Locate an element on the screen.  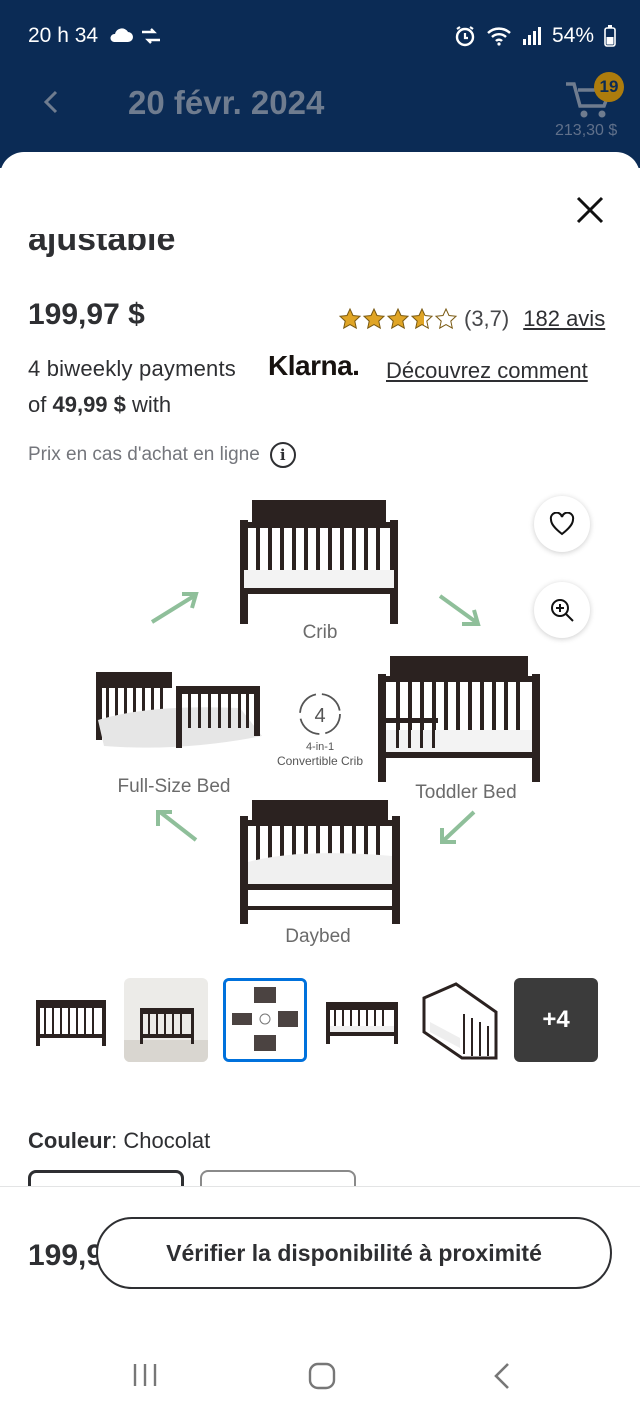
label-toddler-bed: Toddler Bed is located at coordinates (465, 792).